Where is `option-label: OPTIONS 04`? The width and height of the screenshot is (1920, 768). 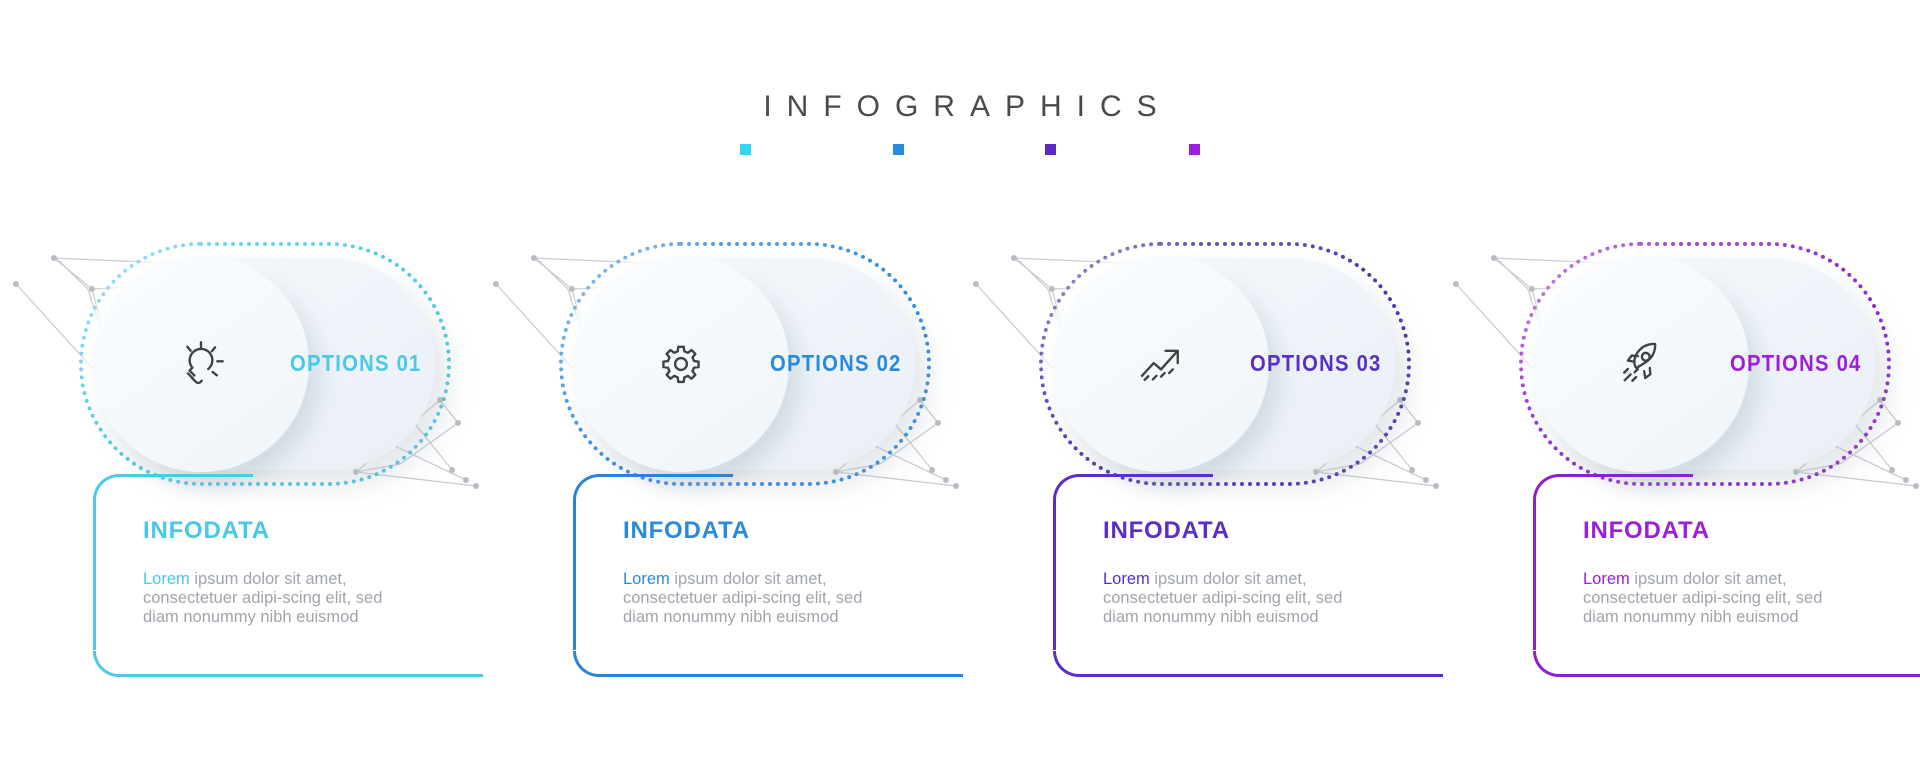
option-label: OPTIONS 04 is located at coordinates (1796, 363).